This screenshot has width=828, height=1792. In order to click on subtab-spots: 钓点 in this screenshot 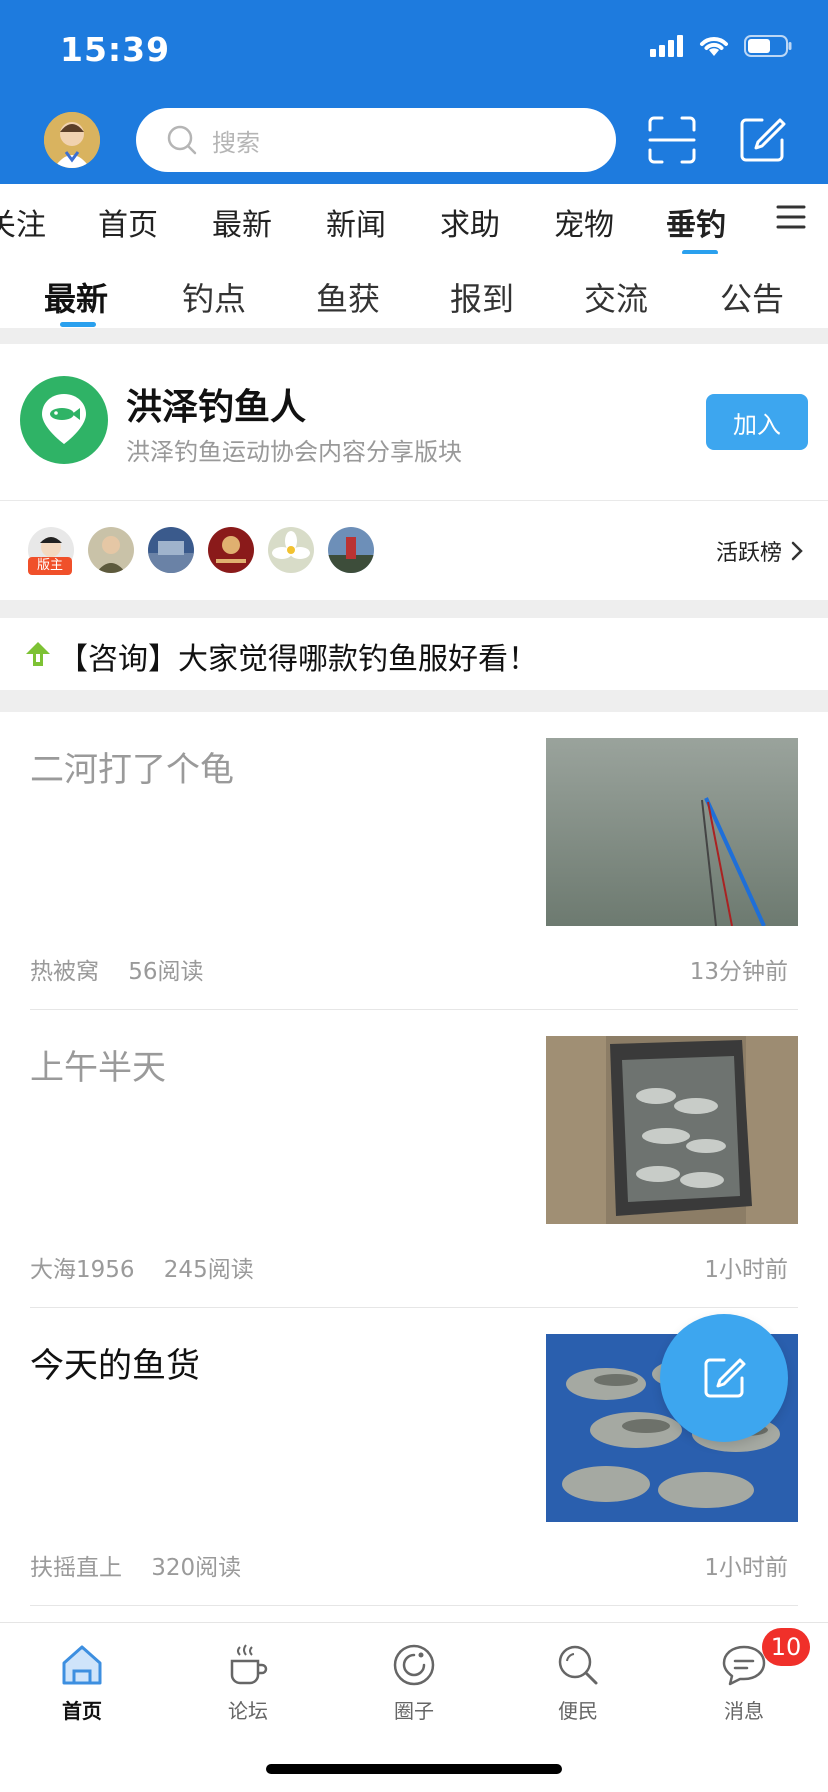, I will do `click(214, 297)`.